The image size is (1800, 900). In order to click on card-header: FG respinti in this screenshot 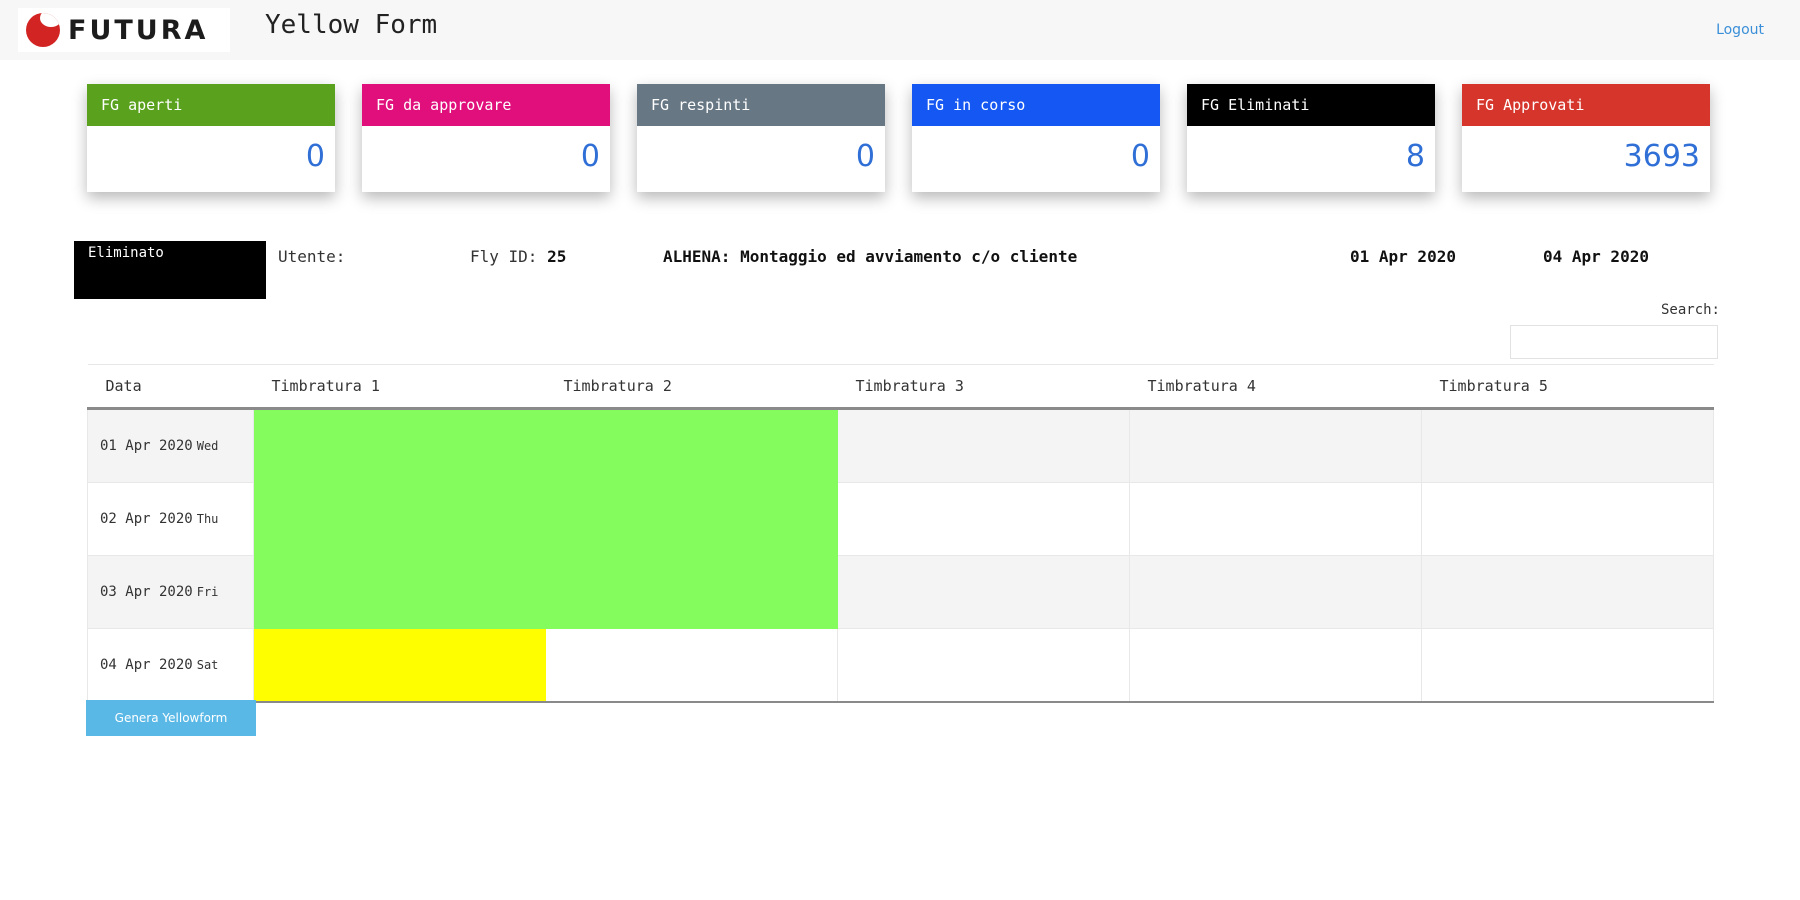, I will do `click(761, 105)`.